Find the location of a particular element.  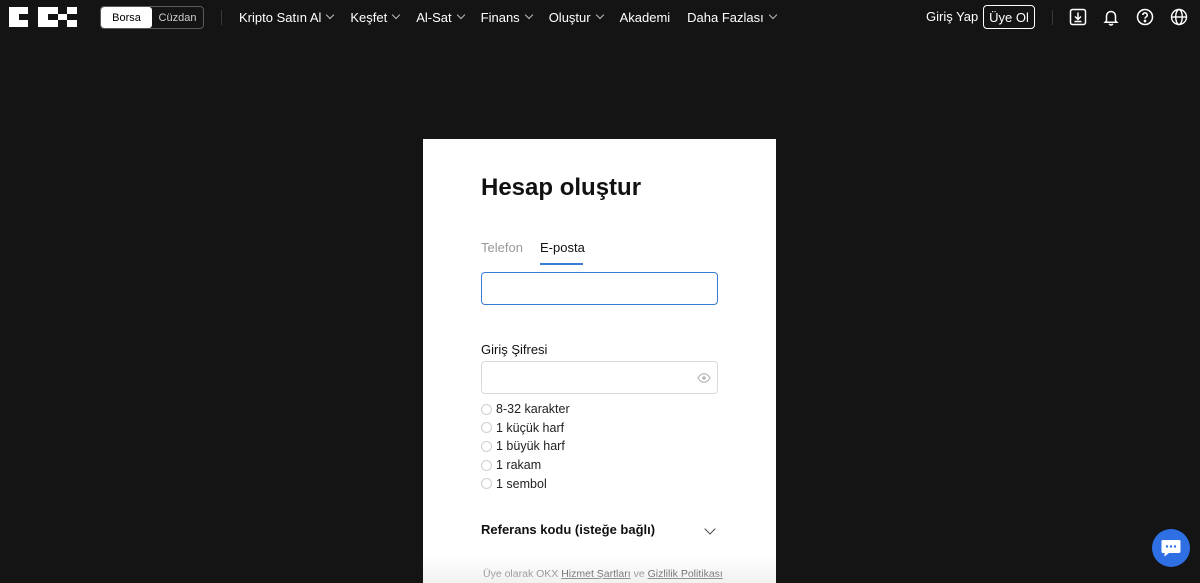

list-item: 1 sembol is located at coordinates (525, 483).